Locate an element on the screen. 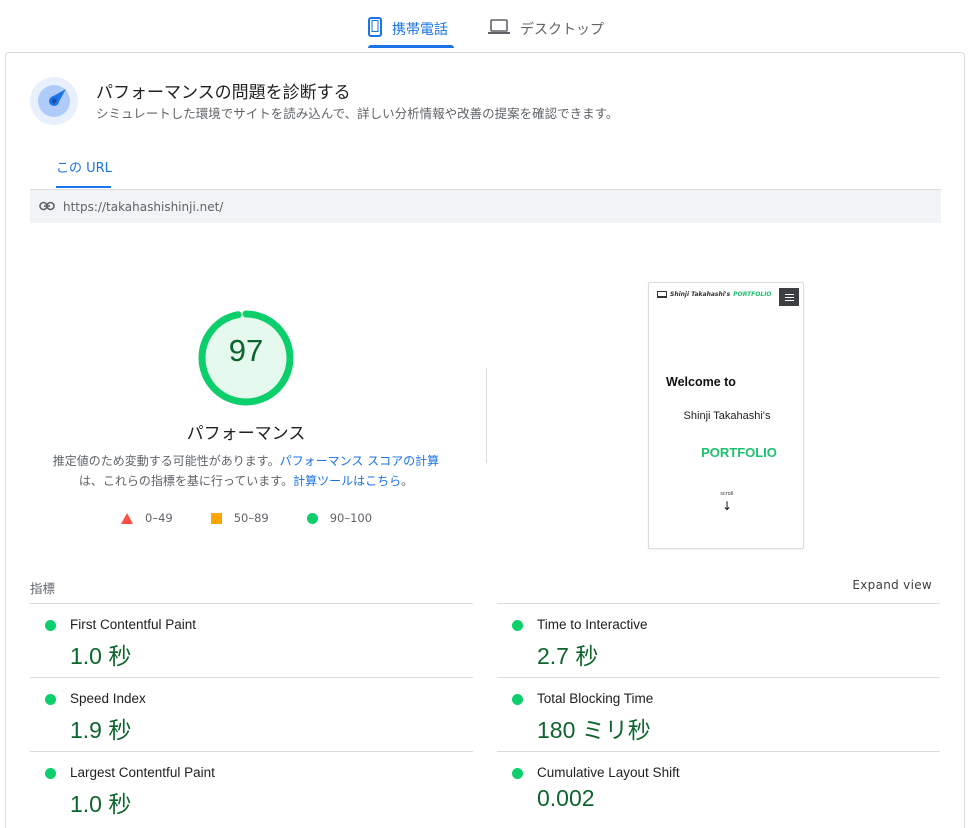 Image resolution: width=971 pixels, height=828 pixels. square-icon is located at coordinates (216, 518).